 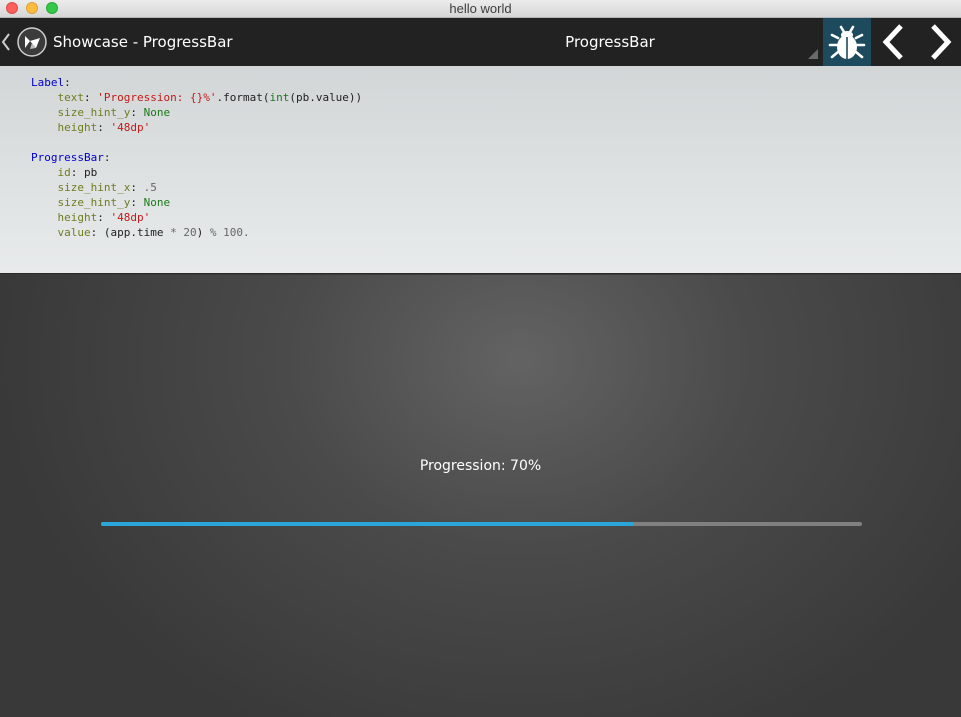 I want to click on showcase-spinner: ProgressBar, so click(x=610, y=42).